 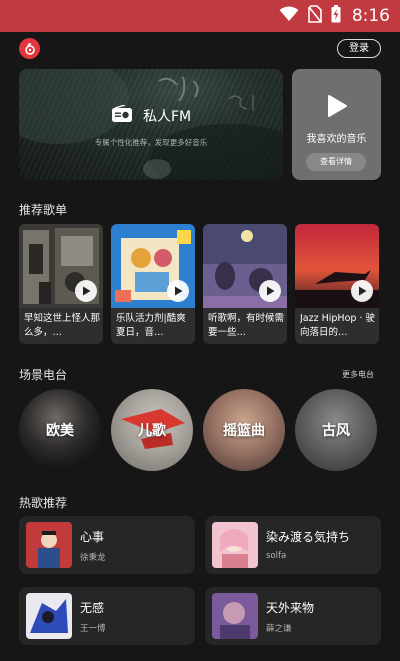 I want to click on radio-label: 儿歌, so click(x=152, y=431).